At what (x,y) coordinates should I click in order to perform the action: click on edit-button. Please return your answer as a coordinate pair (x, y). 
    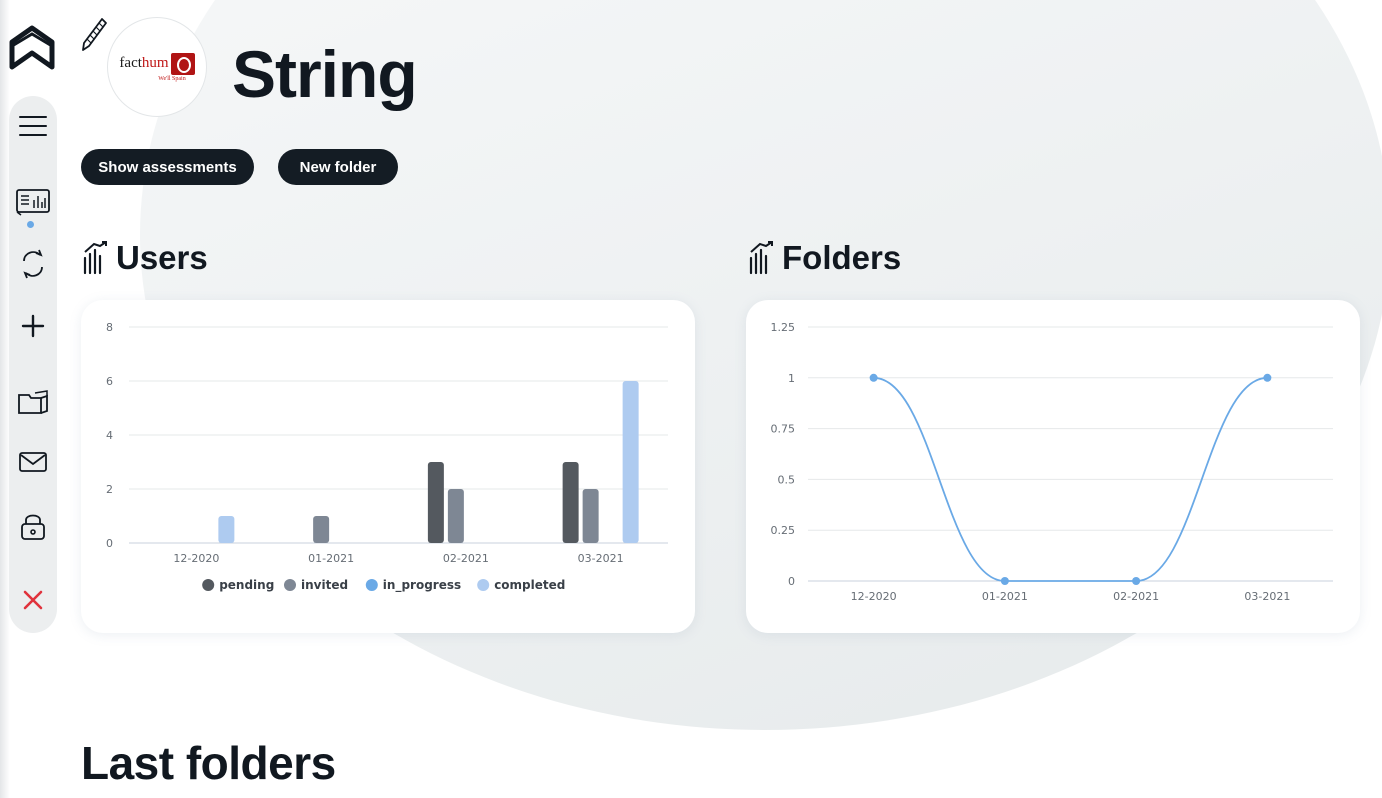
    Looking at the image, I should click on (94, 35).